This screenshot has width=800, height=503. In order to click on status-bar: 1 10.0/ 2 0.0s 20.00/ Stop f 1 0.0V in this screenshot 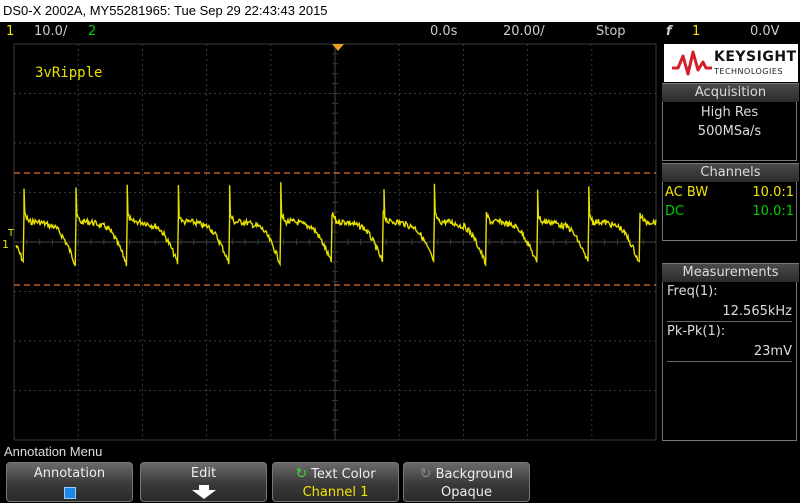, I will do `click(400, 32)`.